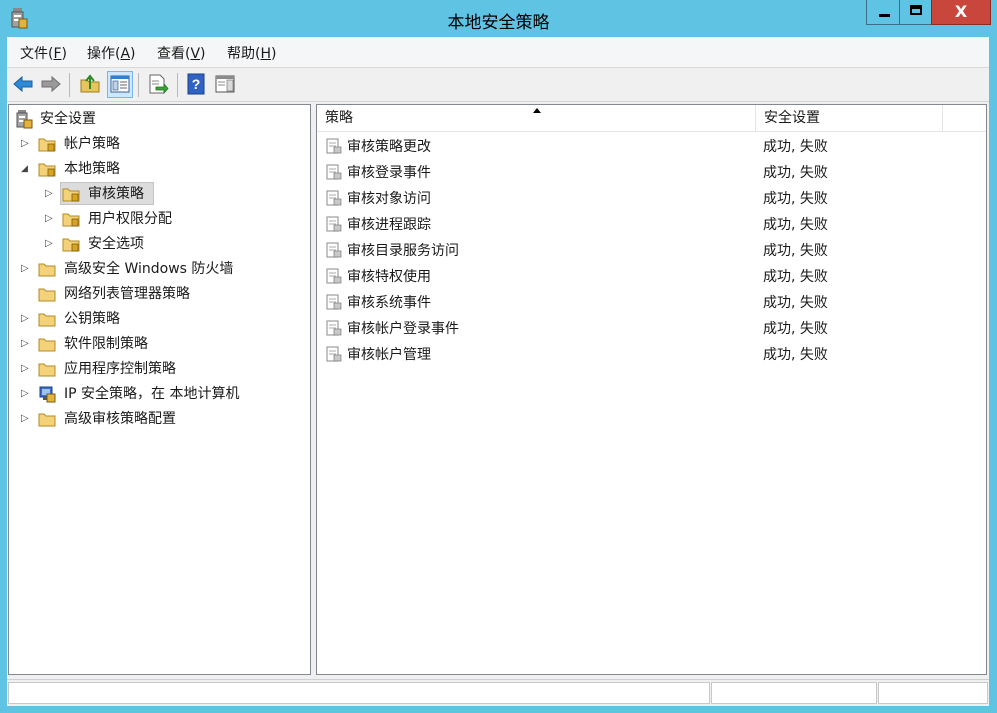 This screenshot has width=997, height=713. What do you see at coordinates (159, 169) in the screenshot?
I see `tree-item-local-policies: ◢ 本地策略` at bounding box center [159, 169].